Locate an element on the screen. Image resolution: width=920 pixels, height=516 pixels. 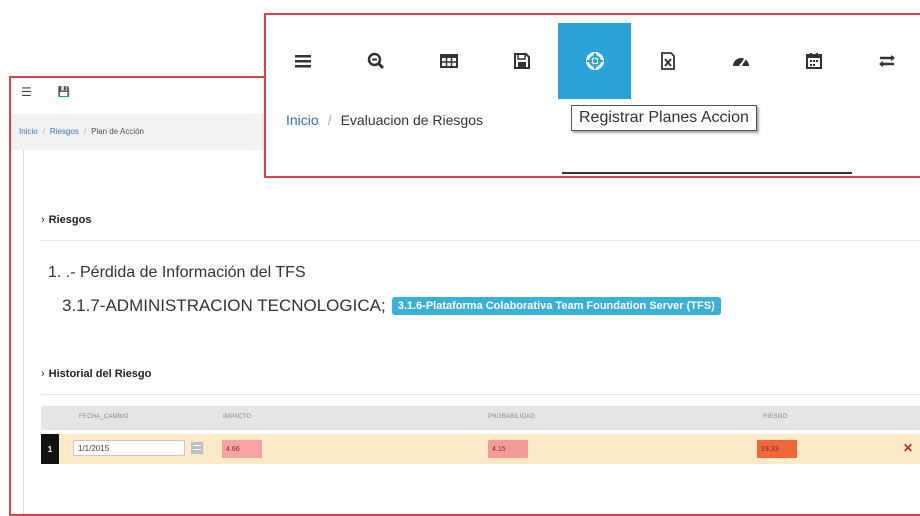
historial-section-title: › Historial del Riesgo is located at coordinates (96, 374).